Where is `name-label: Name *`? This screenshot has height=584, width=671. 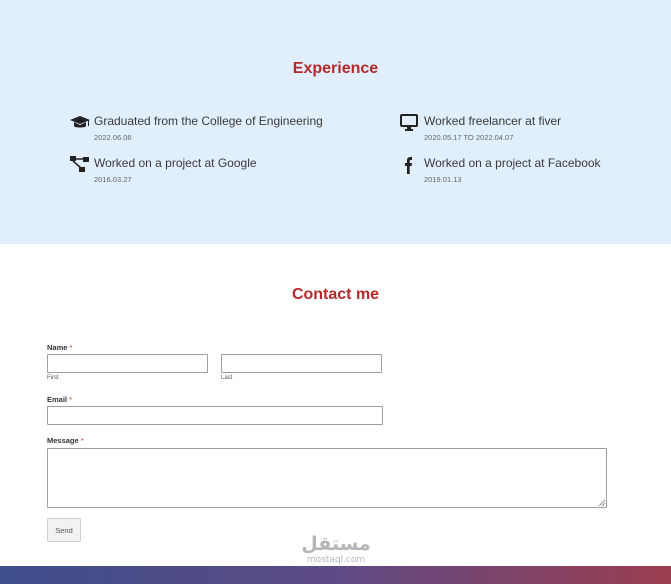
name-label: Name * is located at coordinates (59, 347).